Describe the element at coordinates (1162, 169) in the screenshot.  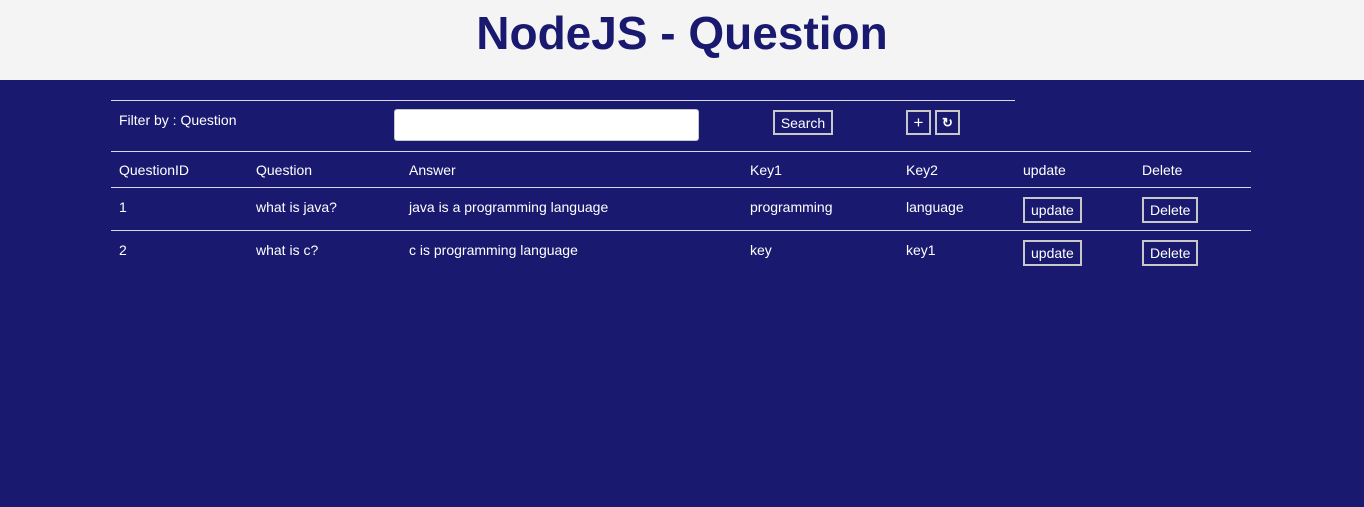
I see `col-header-delete: Delete` at that location.